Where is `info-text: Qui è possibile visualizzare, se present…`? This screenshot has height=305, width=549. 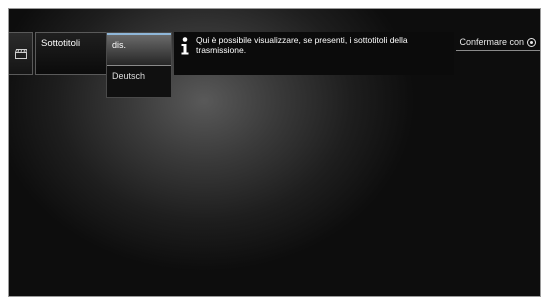
info-text: Qui è possibile visualizzare, se present… is located at coordinates (302, 45).